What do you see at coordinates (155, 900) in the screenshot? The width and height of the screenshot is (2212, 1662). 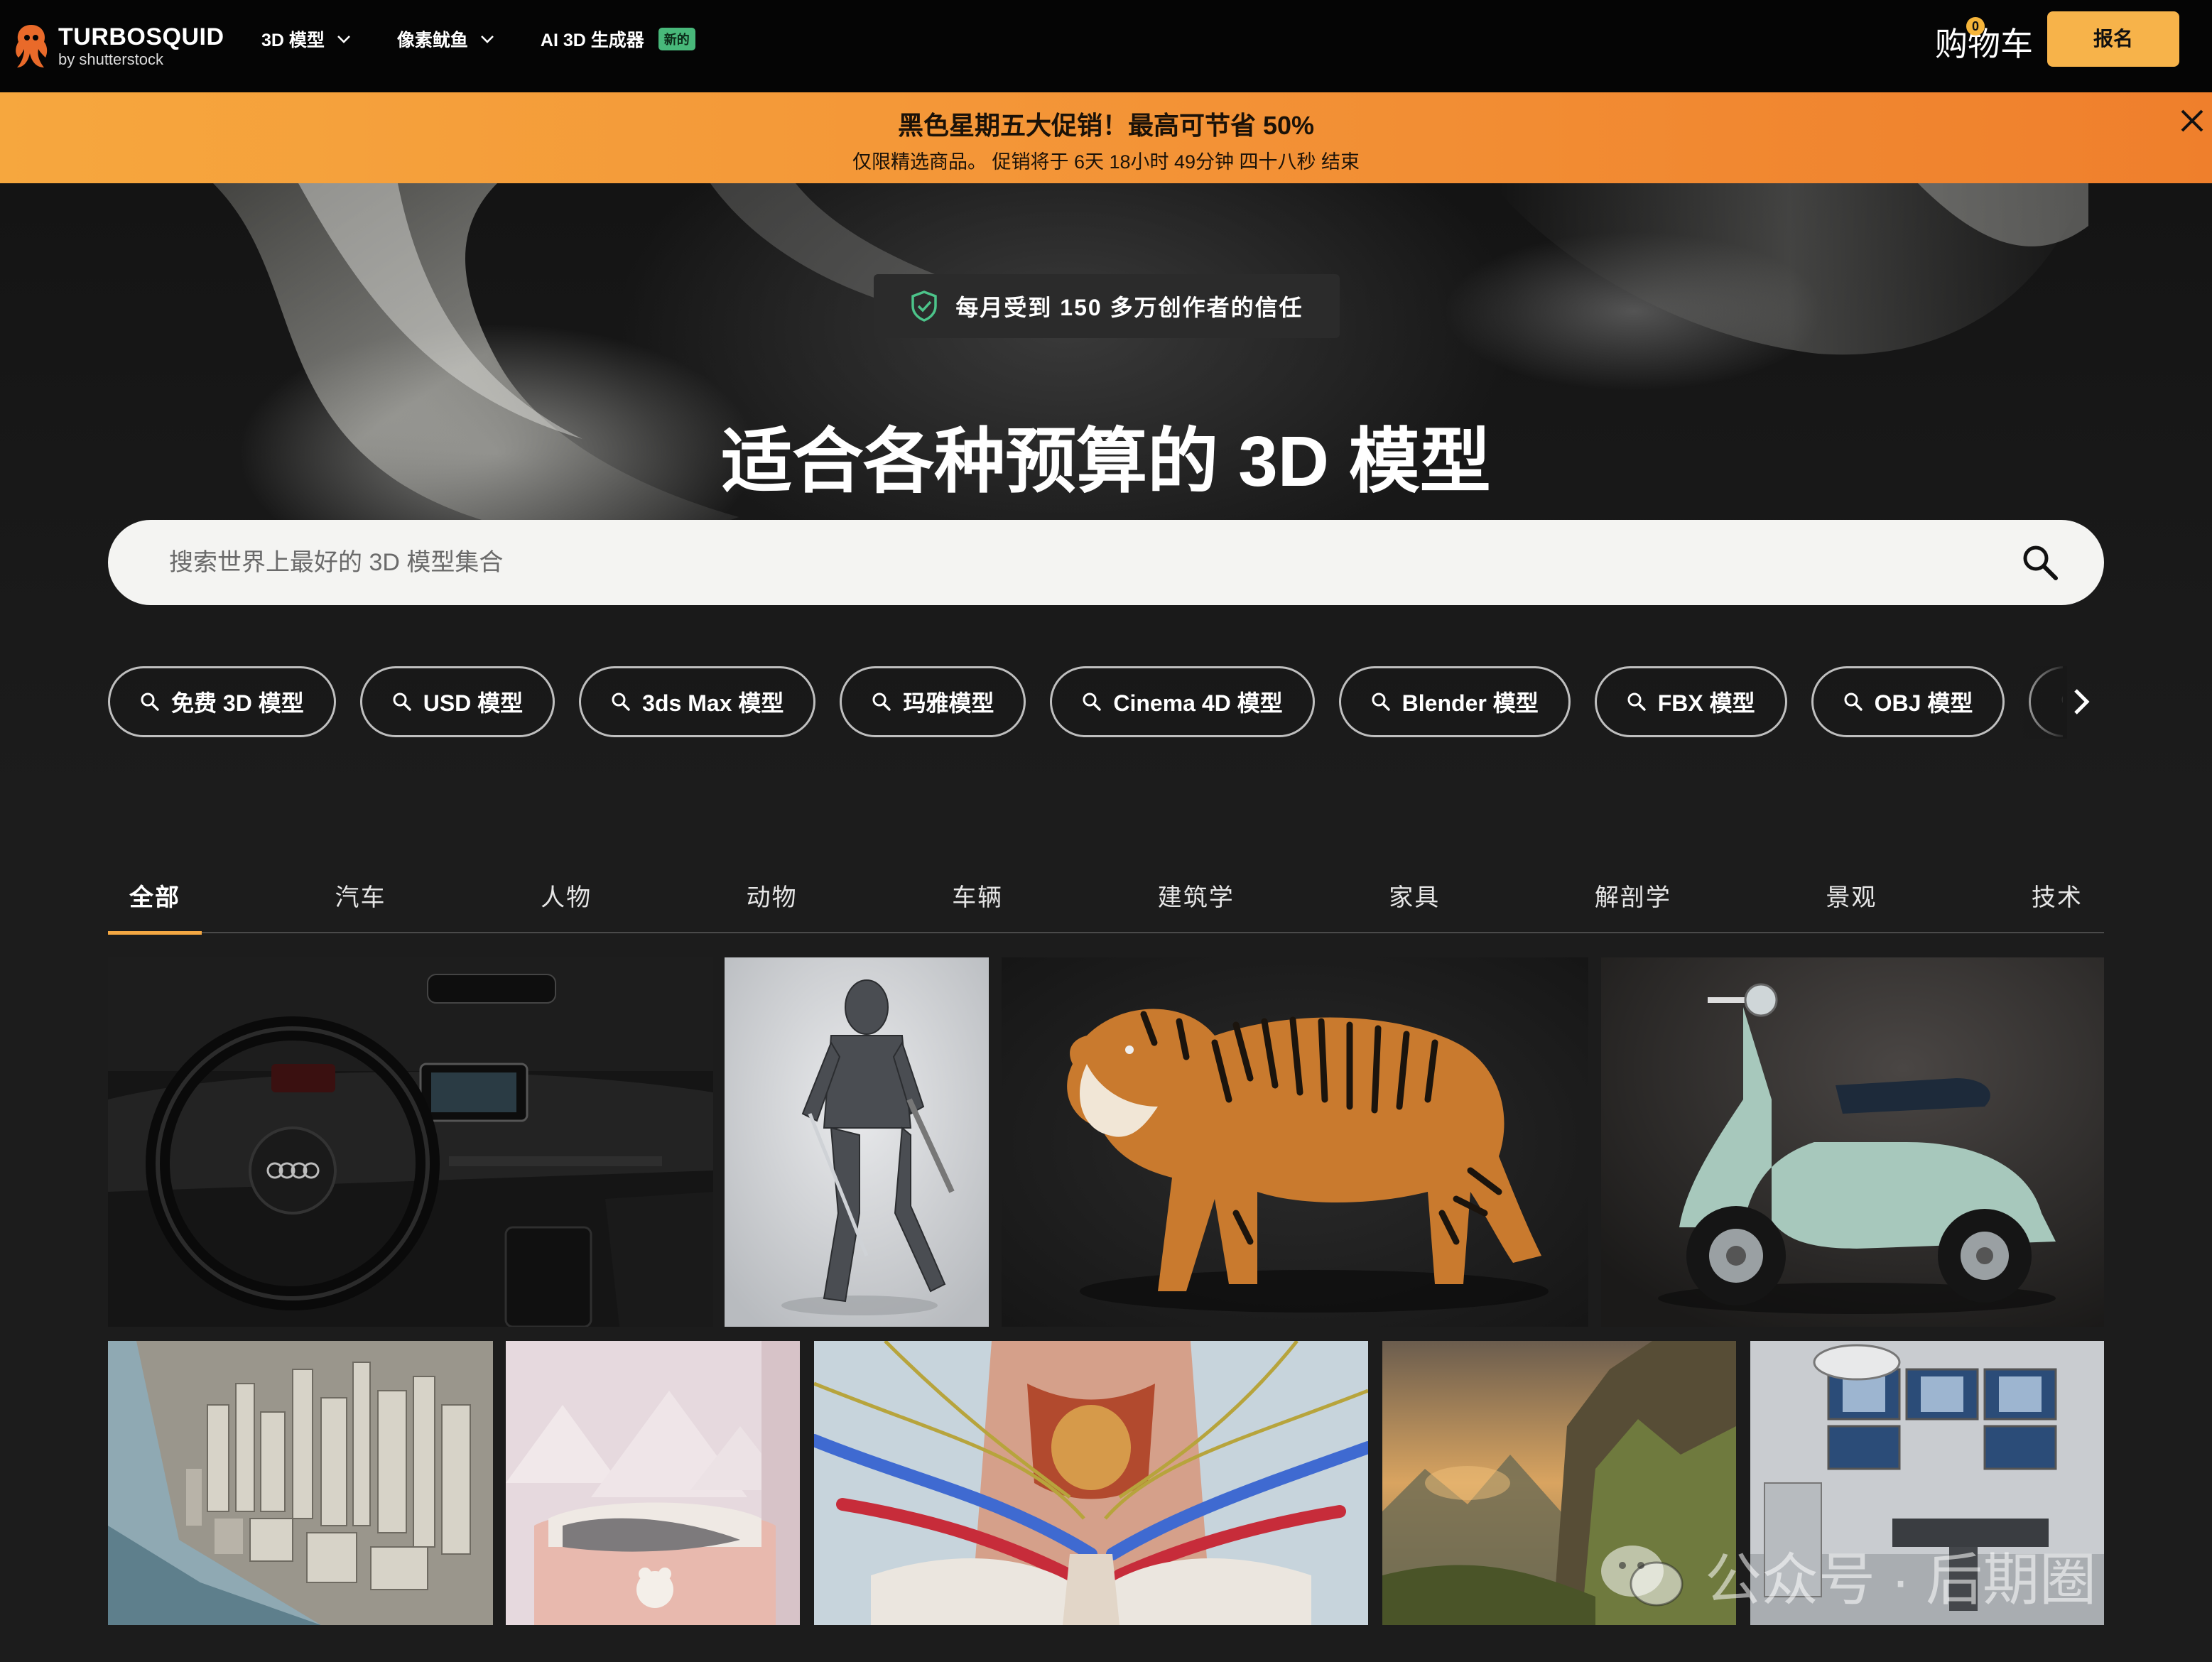 I see `tab-all: 全部` at bounding box center [155, 900].